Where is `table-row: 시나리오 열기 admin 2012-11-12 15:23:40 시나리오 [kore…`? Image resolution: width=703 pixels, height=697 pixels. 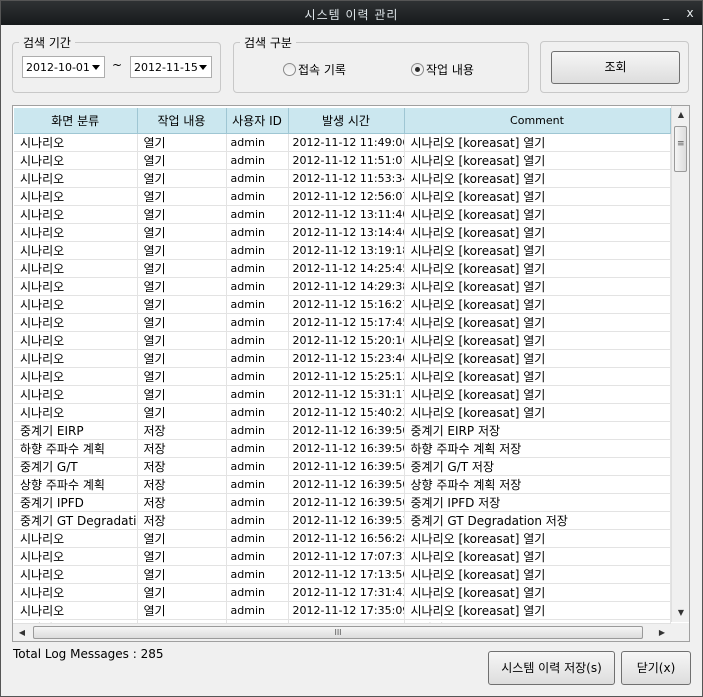
table-row: 시나리오 열기 admin 2012-11-12 15:23:40 시나리오 [kore… is located at coordinates (342, 358).